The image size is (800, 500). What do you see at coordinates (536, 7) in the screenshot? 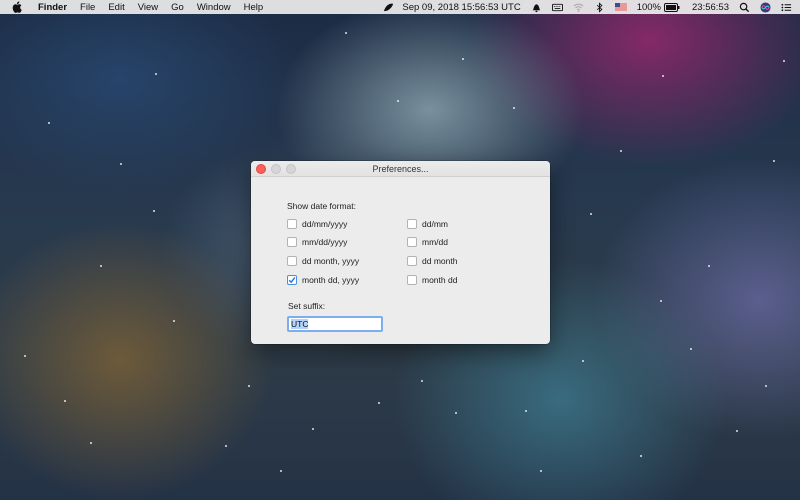
I see `bell-icon` at bounding box center [536, 7].